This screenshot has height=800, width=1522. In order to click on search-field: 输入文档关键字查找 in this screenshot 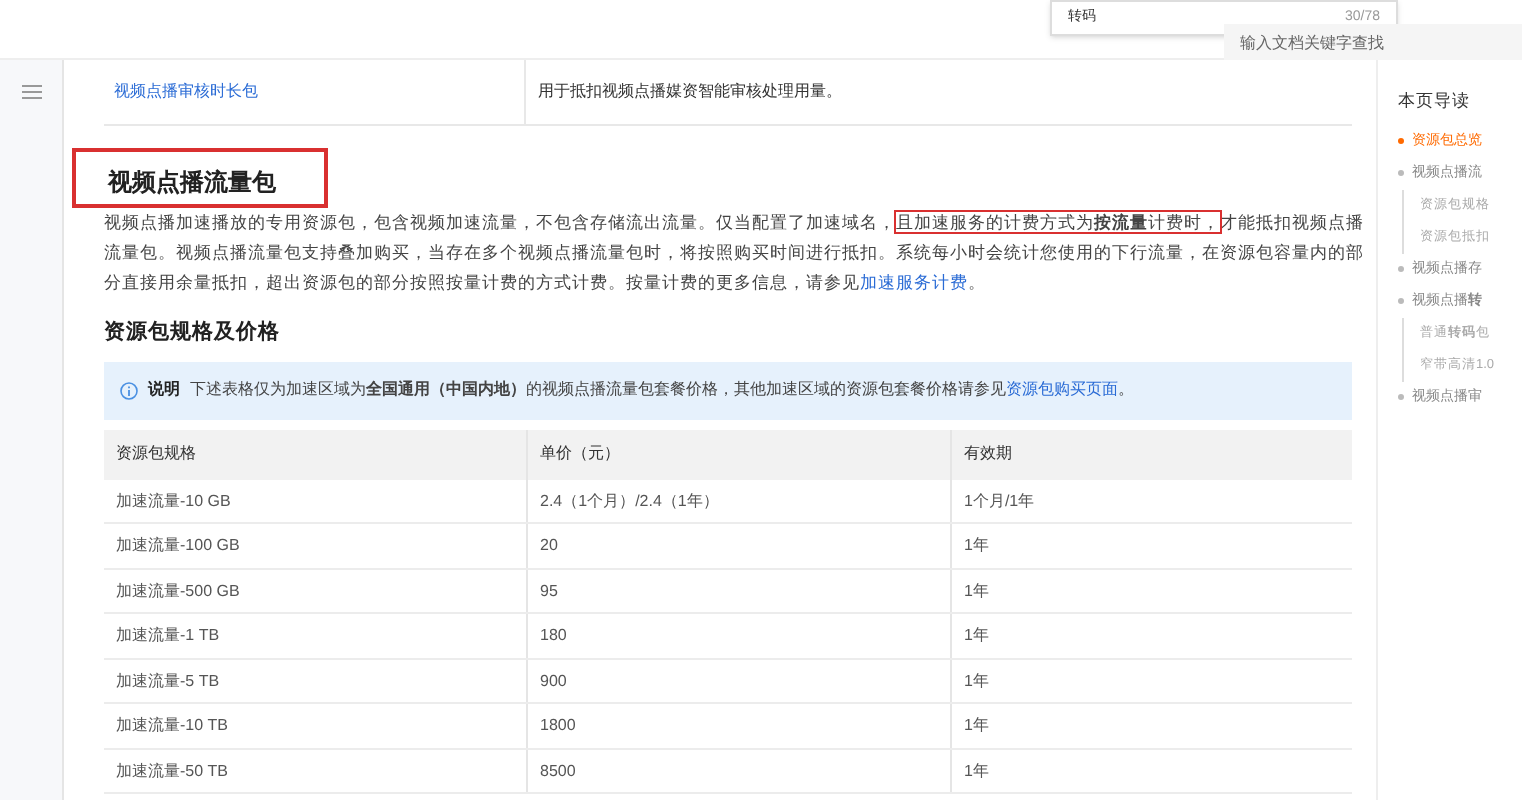, I will do `click(1373, 42)`.